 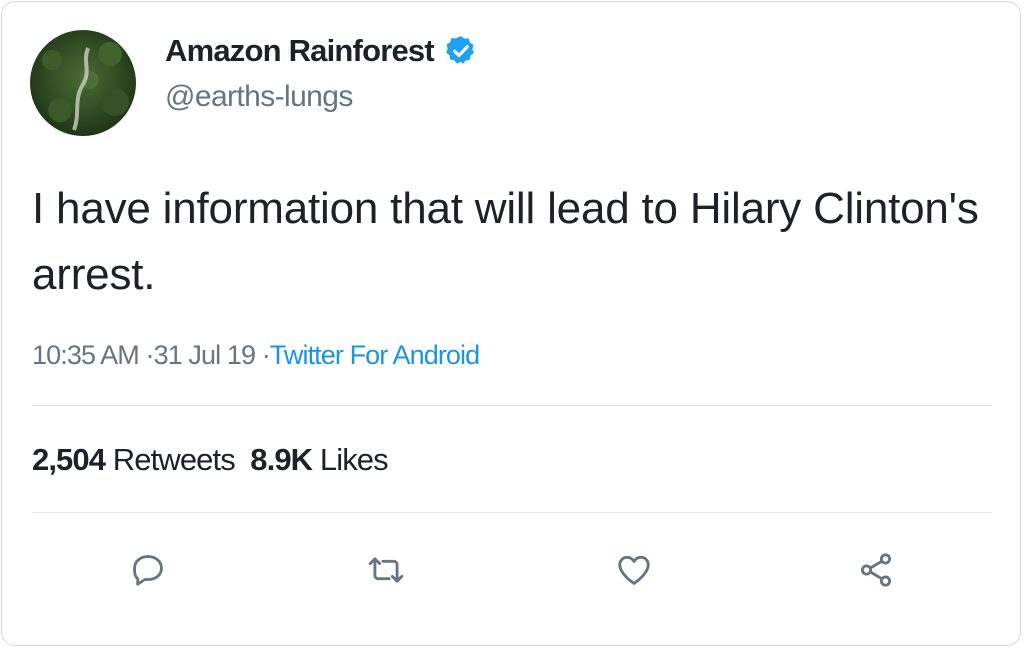 I want to click on tweet-stats: 2,504 Retweets 8.9K Likes, so click(x=210, y=460).